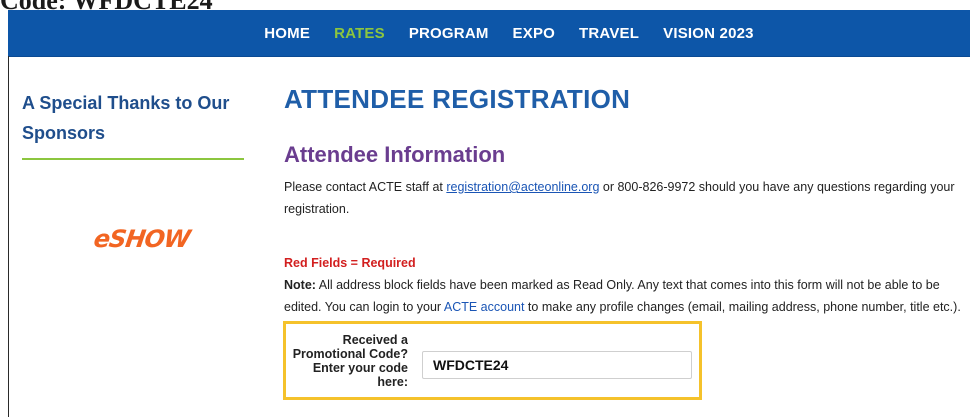  I want to click on eshow-sponsor-logo: eSHOW, so click(142, 239).